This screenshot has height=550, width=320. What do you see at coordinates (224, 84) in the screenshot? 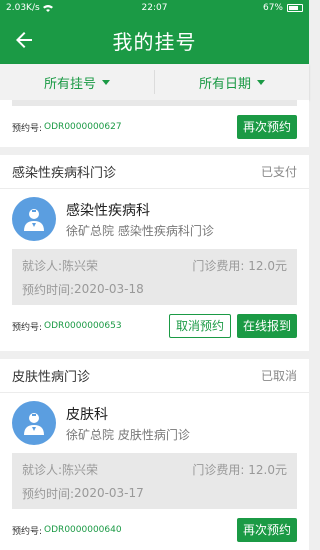
I see `filter-date-label: 所有日期` at bounding box center [224, 84].